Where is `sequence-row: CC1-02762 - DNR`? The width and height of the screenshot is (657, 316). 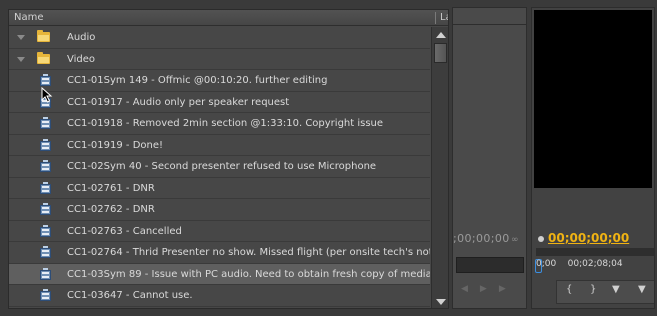 sequence-row: CC1-02762 - DNR is located at coordinates (219, 210).